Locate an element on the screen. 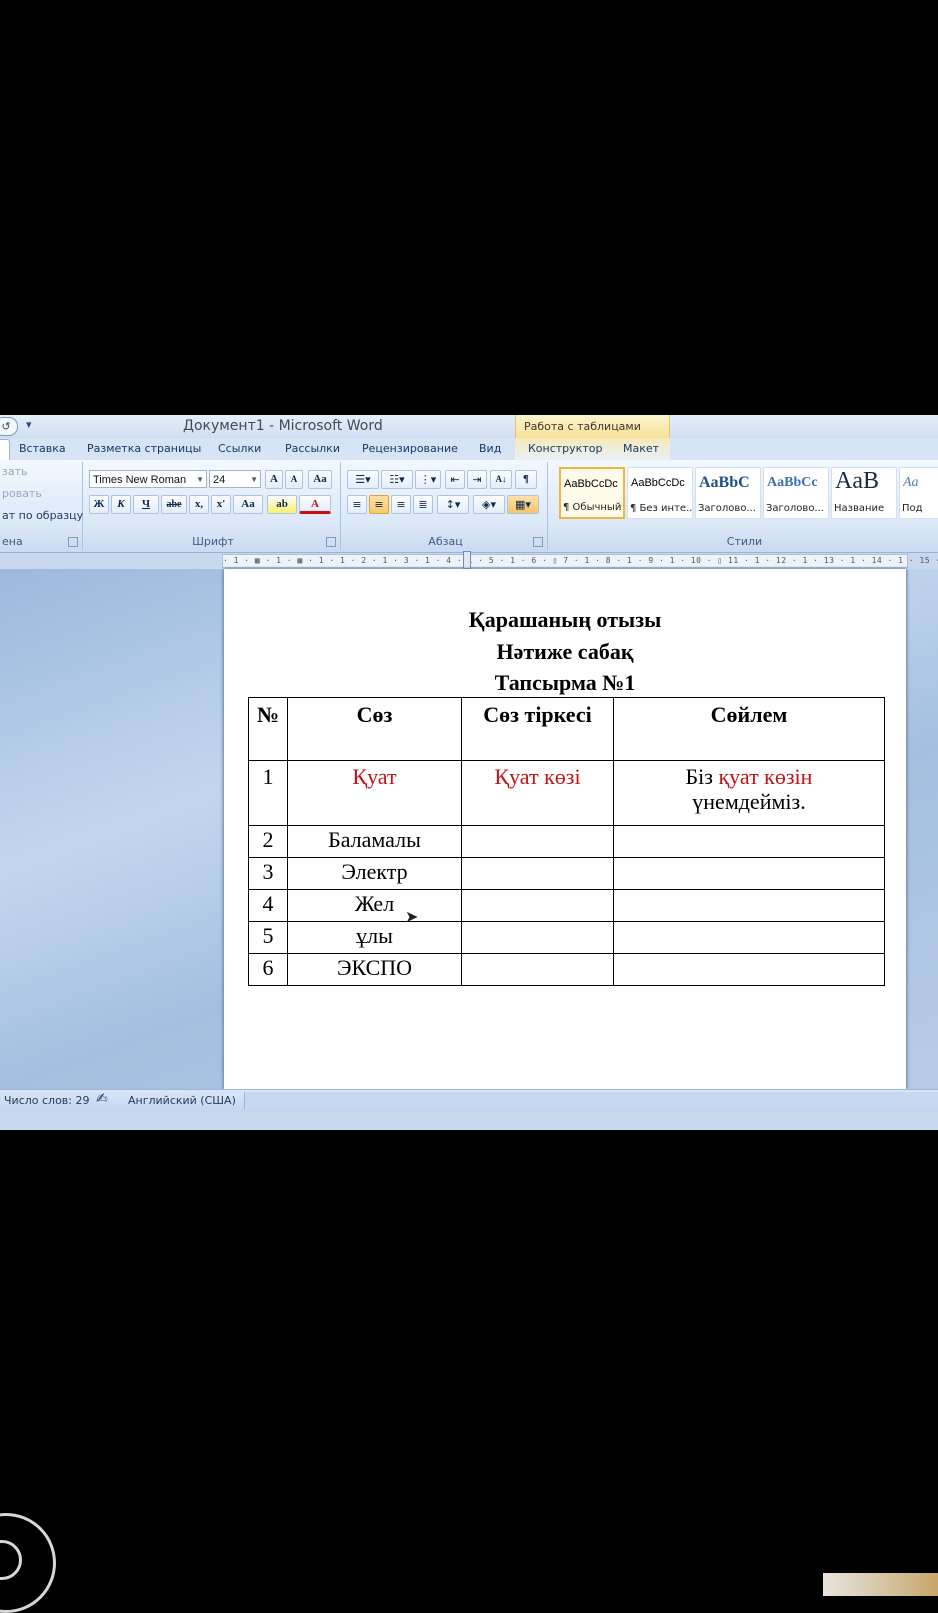 This screenshot has width=938, height=1613. sentence-highlight: қуат көзін is located at coordinates (765, 776).